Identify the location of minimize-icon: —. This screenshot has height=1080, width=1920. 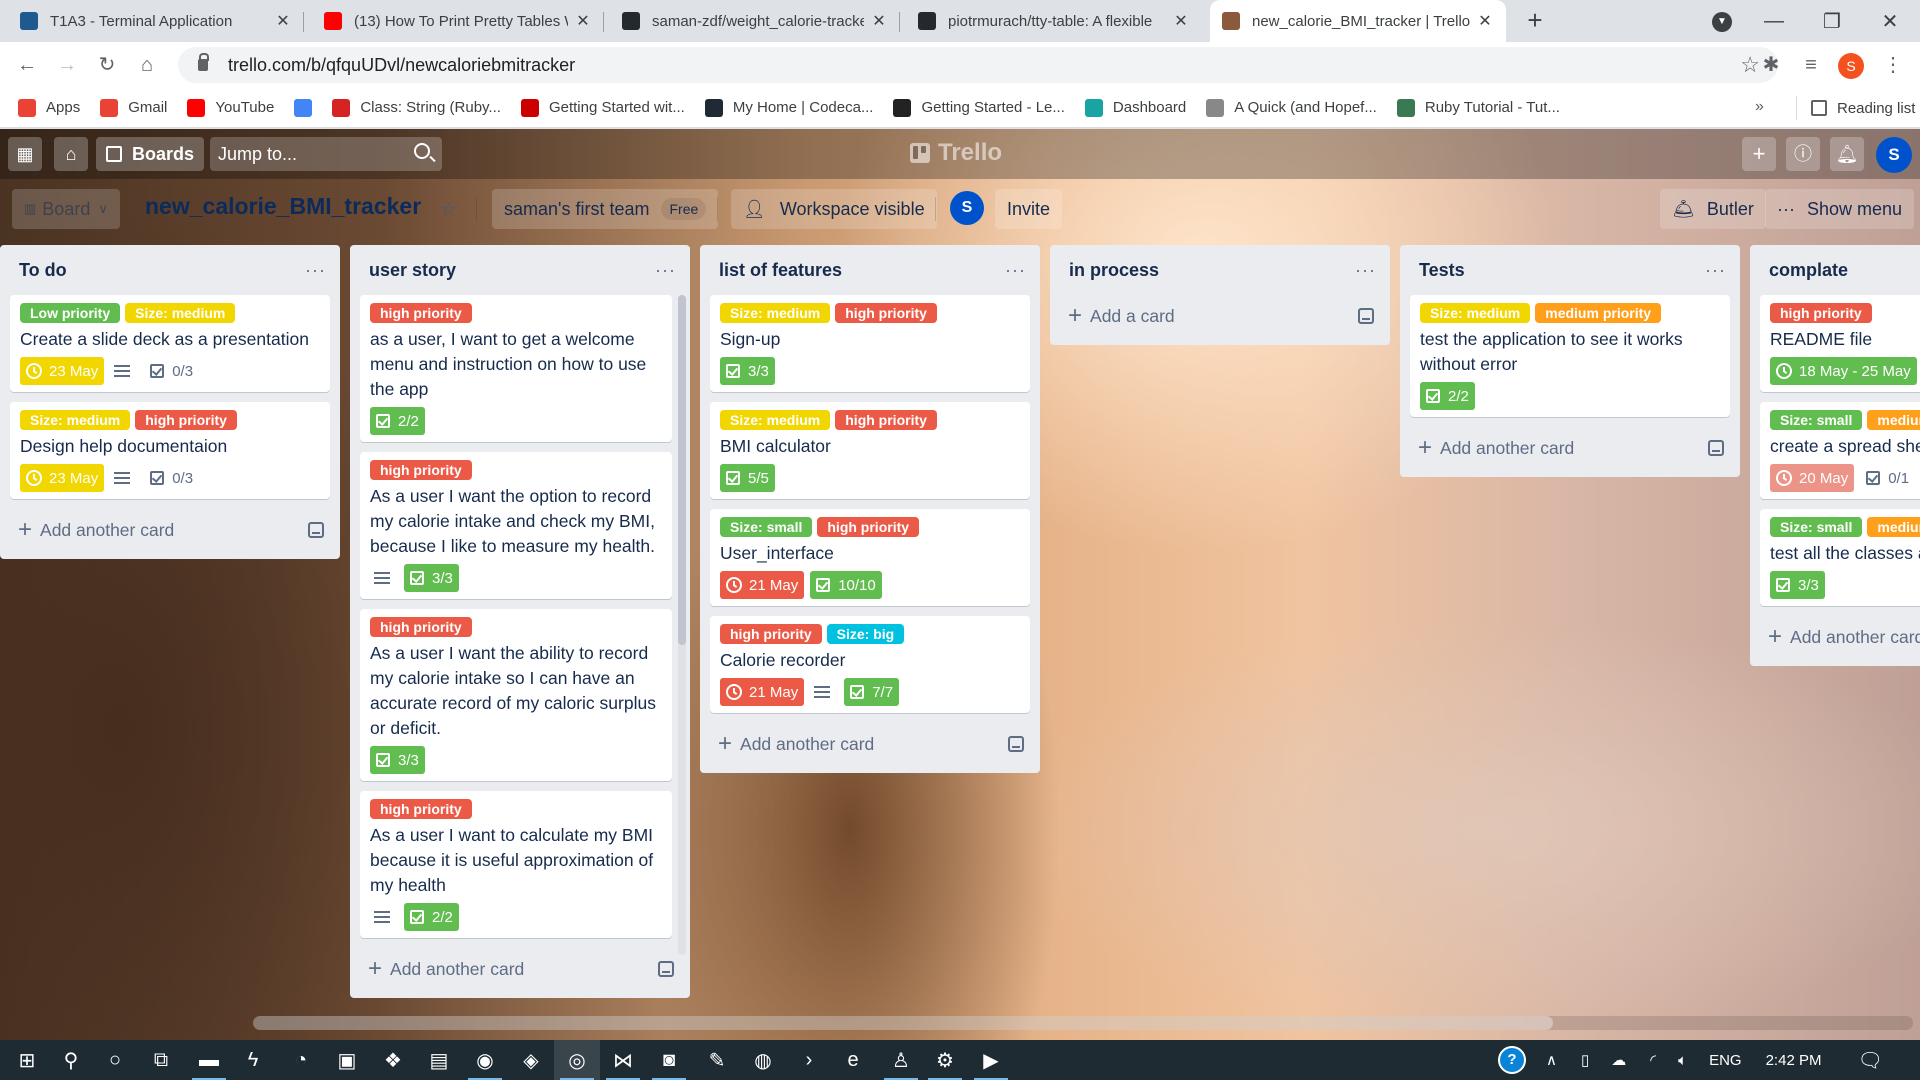
(1774, 21).